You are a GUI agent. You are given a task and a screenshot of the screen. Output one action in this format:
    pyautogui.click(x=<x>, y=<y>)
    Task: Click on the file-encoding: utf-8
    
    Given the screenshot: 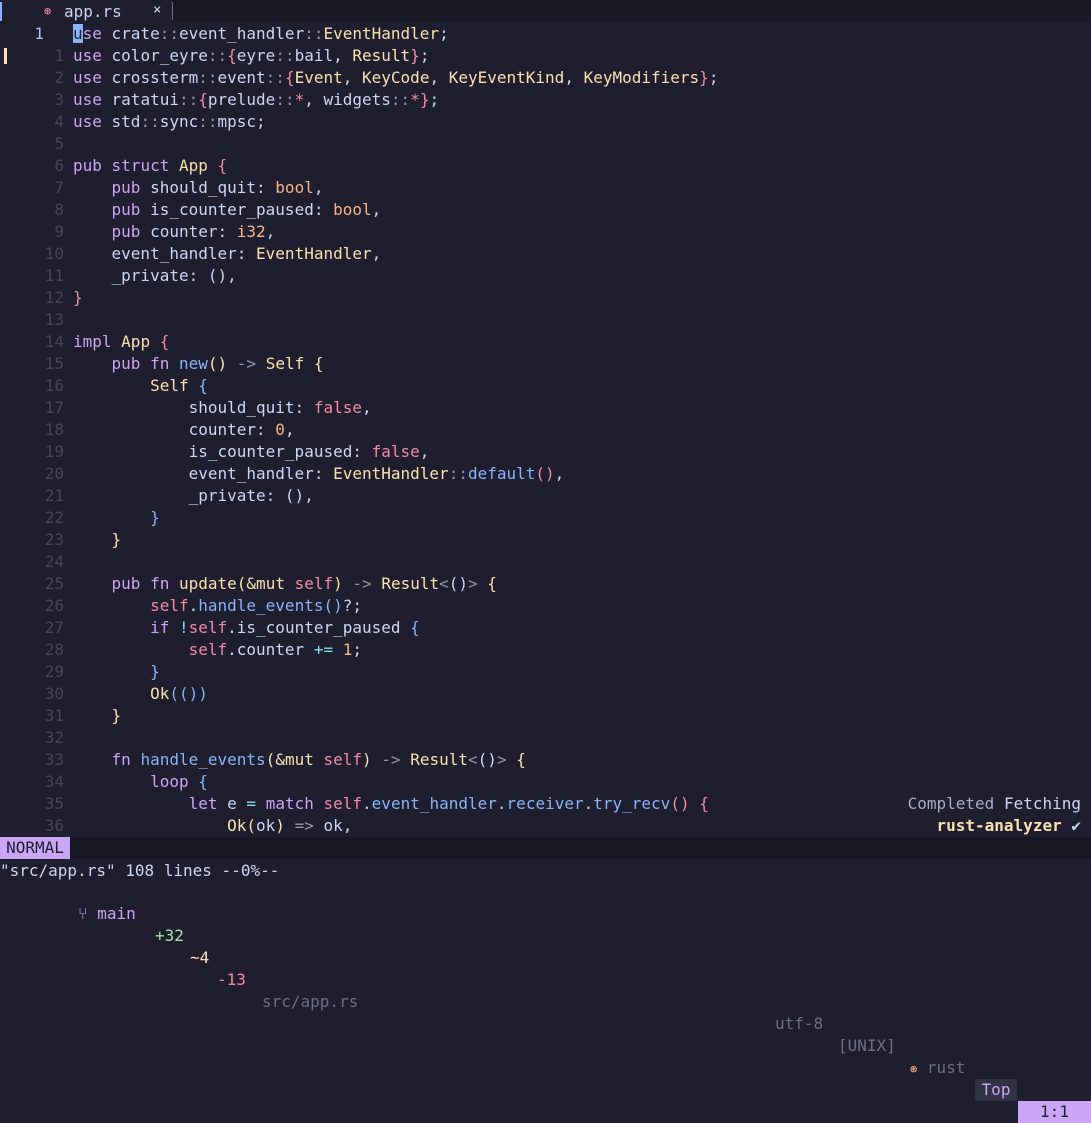 What is the action you would take?
    pyautogui.click(x=799, y=1023)
    